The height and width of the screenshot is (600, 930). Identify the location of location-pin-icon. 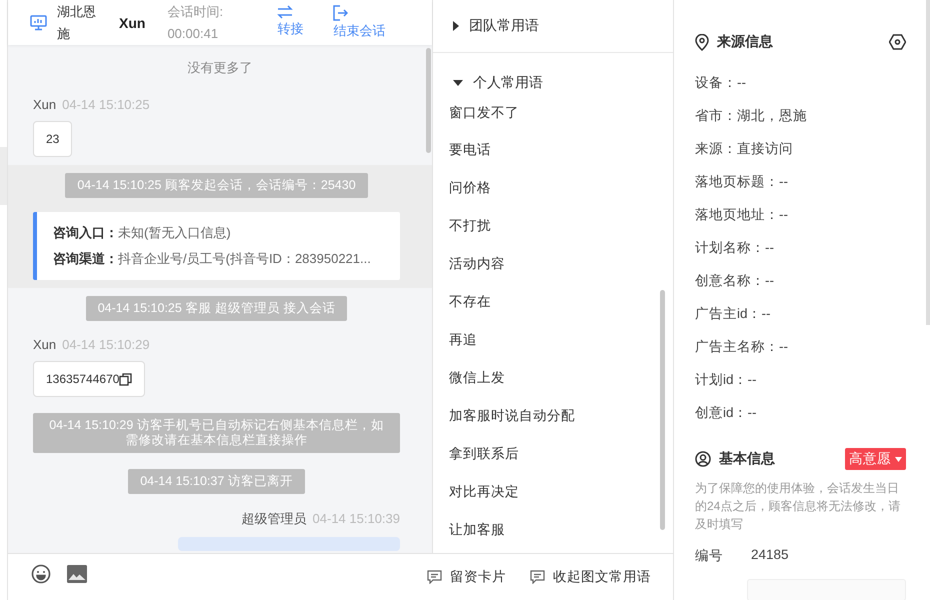
(702, 42).